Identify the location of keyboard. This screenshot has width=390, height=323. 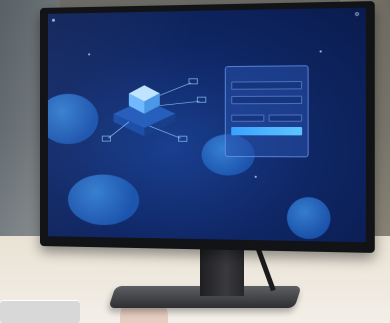
(40, 311).